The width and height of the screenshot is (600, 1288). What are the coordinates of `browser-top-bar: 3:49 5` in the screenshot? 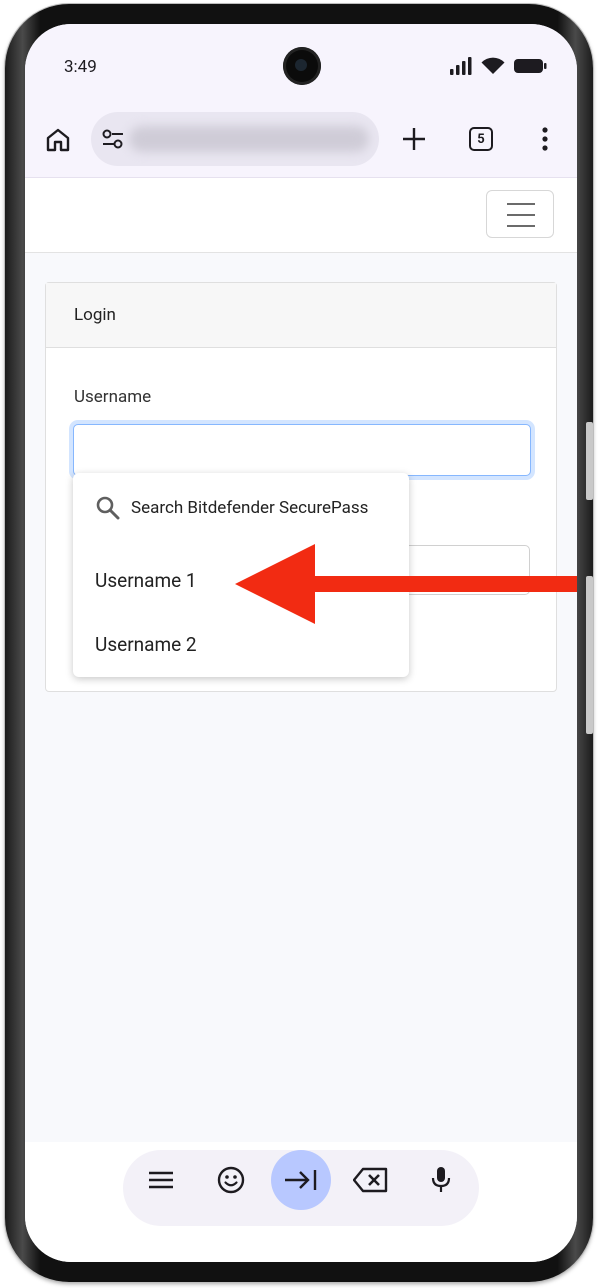 It's located at (301, 100).